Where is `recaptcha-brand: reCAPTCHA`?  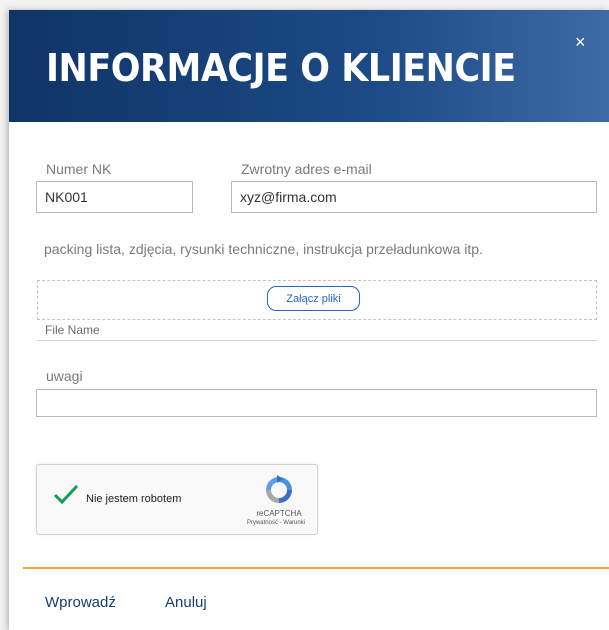 recaptcha-brand: reCAPTCHA is located at coordinates (279, 513).